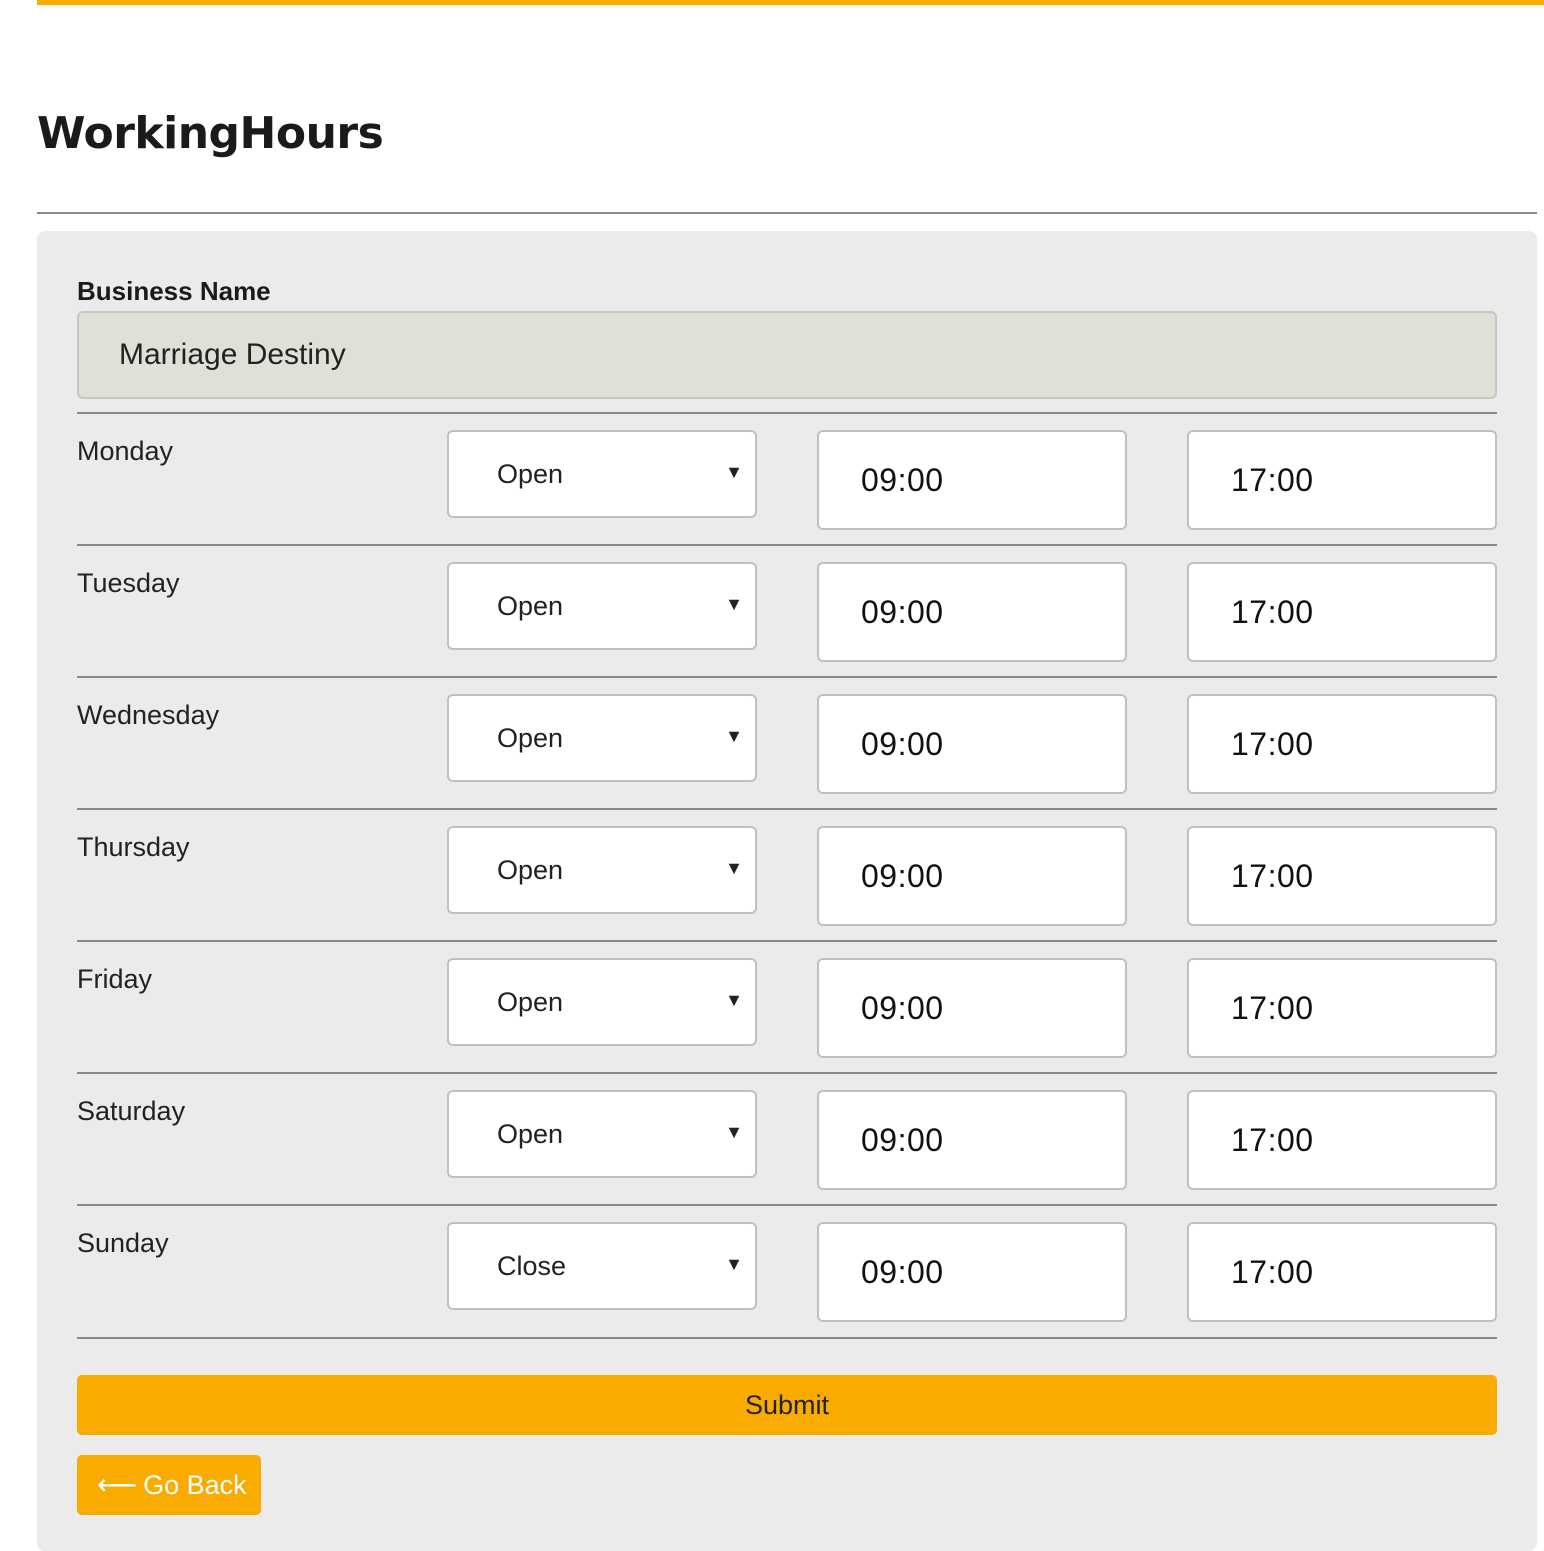 The height and width of the screenshot is (1551, 1544). Describe the element at coordinates (195, 1485) in the screenshot. I see `go-back-label: Go Back` at that location.